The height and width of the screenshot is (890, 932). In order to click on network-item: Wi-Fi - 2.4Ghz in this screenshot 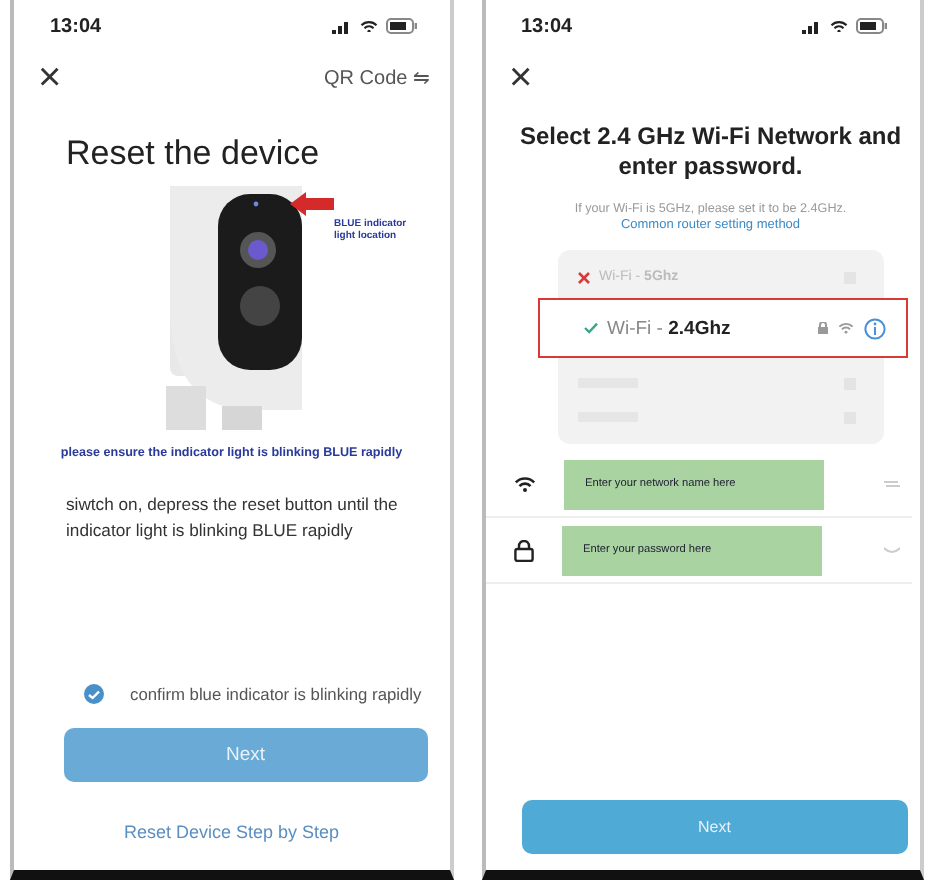, I will do `click(722, 328)`.